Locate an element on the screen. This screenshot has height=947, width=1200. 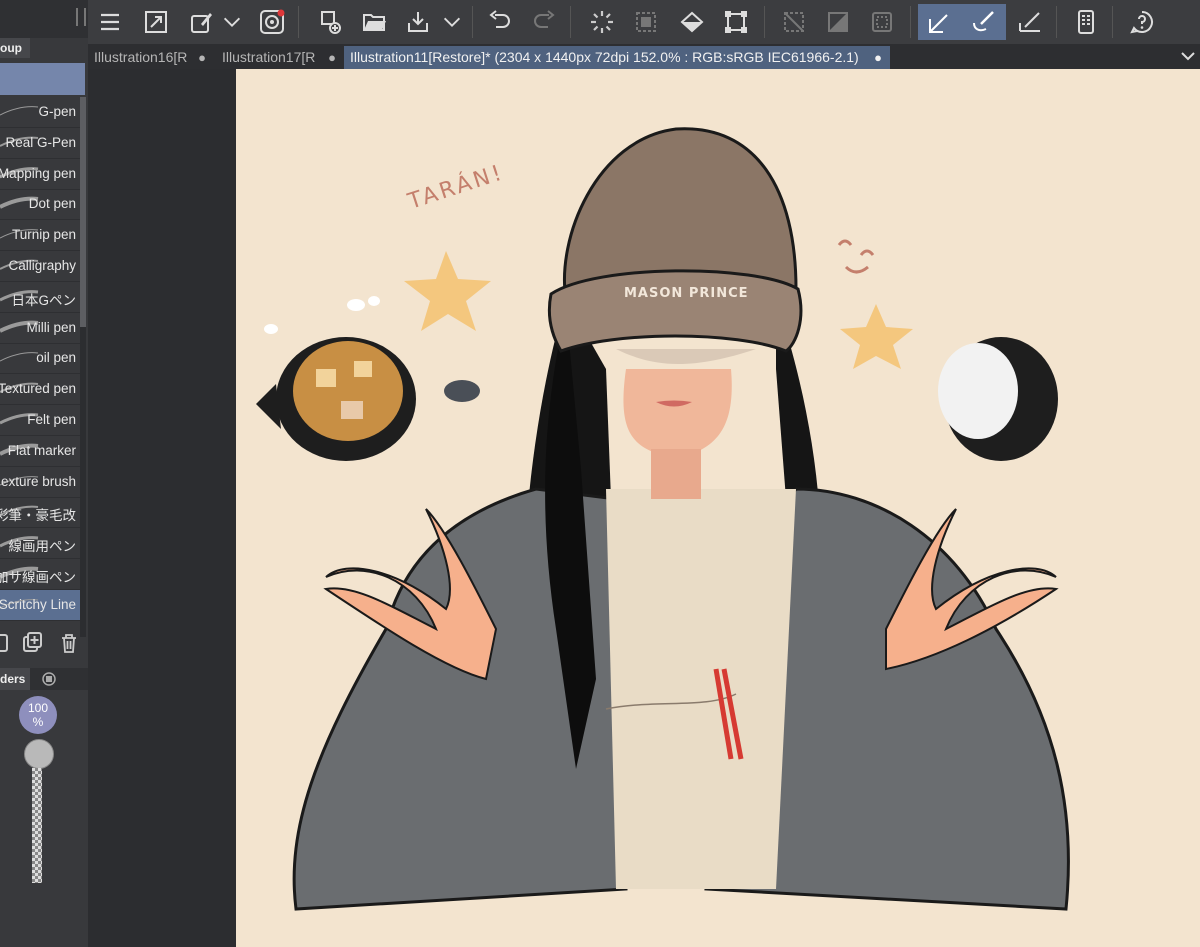
add-brush-icon is located at coordinates (33, 643).